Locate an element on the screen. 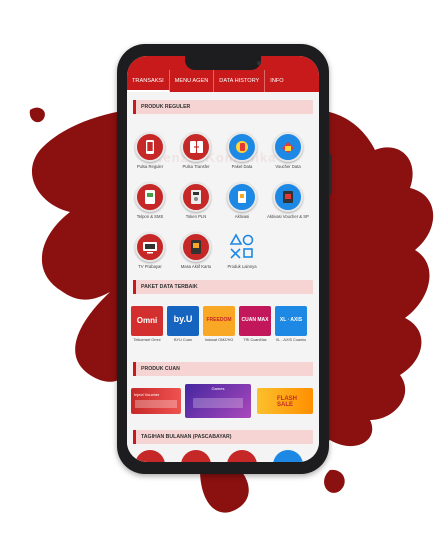 The height and width of the screenshot is (559, 447). reguler-label-voucher-data: Voucher Data is located at coordinates (288, 166).